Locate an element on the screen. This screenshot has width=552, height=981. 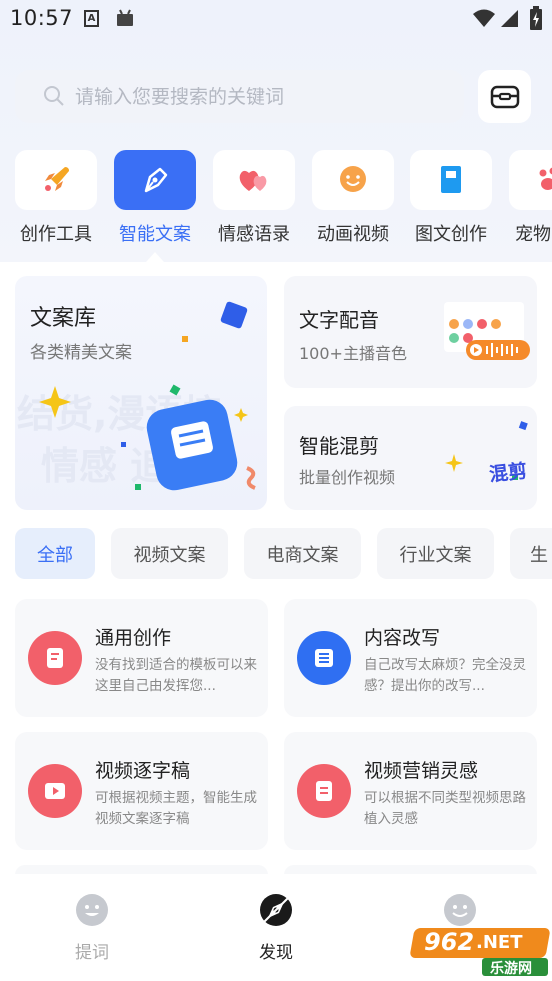
library-illustration is located at coordinates (147, 396).